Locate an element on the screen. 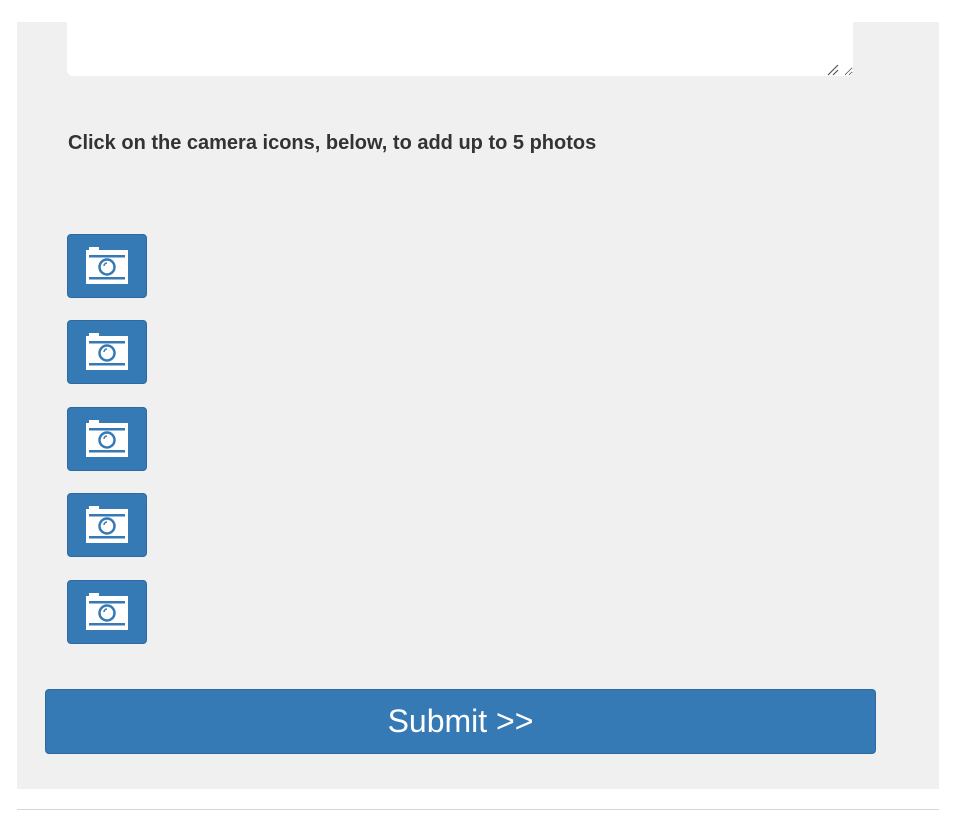 Image resolution: width=956 pixels, height=825 pixels. resize-grip-icon is located at coordinates (832, 69).